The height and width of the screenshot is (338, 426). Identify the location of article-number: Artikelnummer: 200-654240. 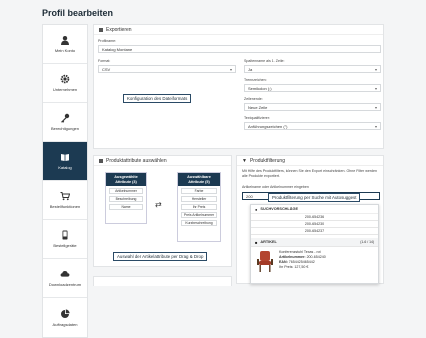
(302, 257).